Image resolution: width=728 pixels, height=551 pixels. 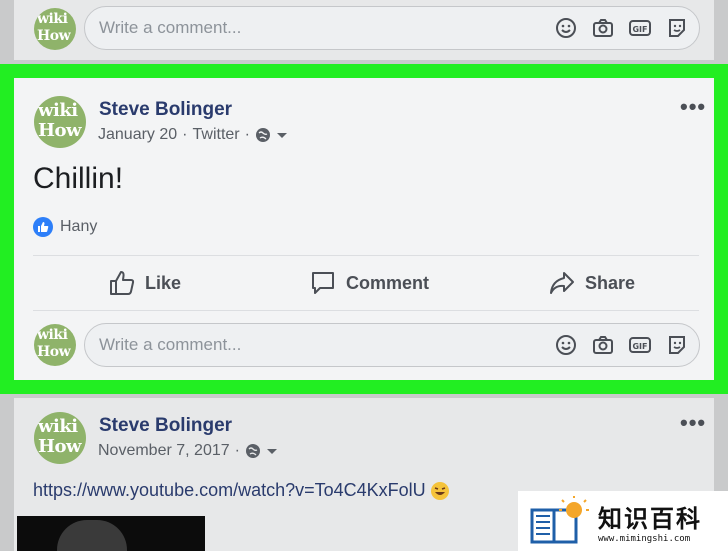 I want to click on post-text: Chillin!, so click(x=78, y=178).